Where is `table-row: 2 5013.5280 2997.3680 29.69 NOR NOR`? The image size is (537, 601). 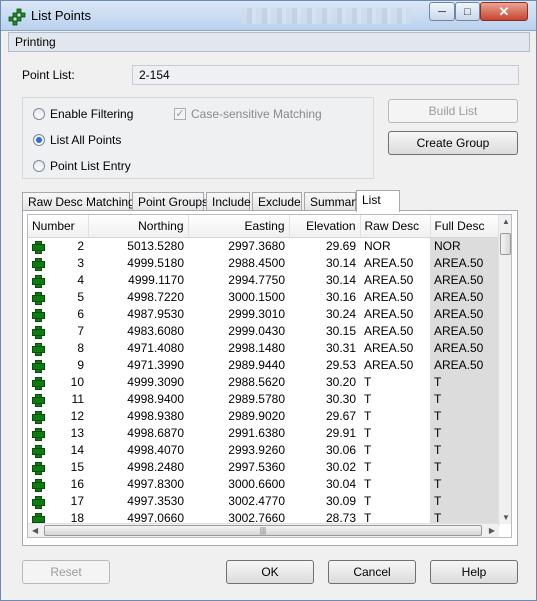
table-row: 2 5013.5280 2997.3680 29.69 NOR NOR is located at coordinates (264, 245).